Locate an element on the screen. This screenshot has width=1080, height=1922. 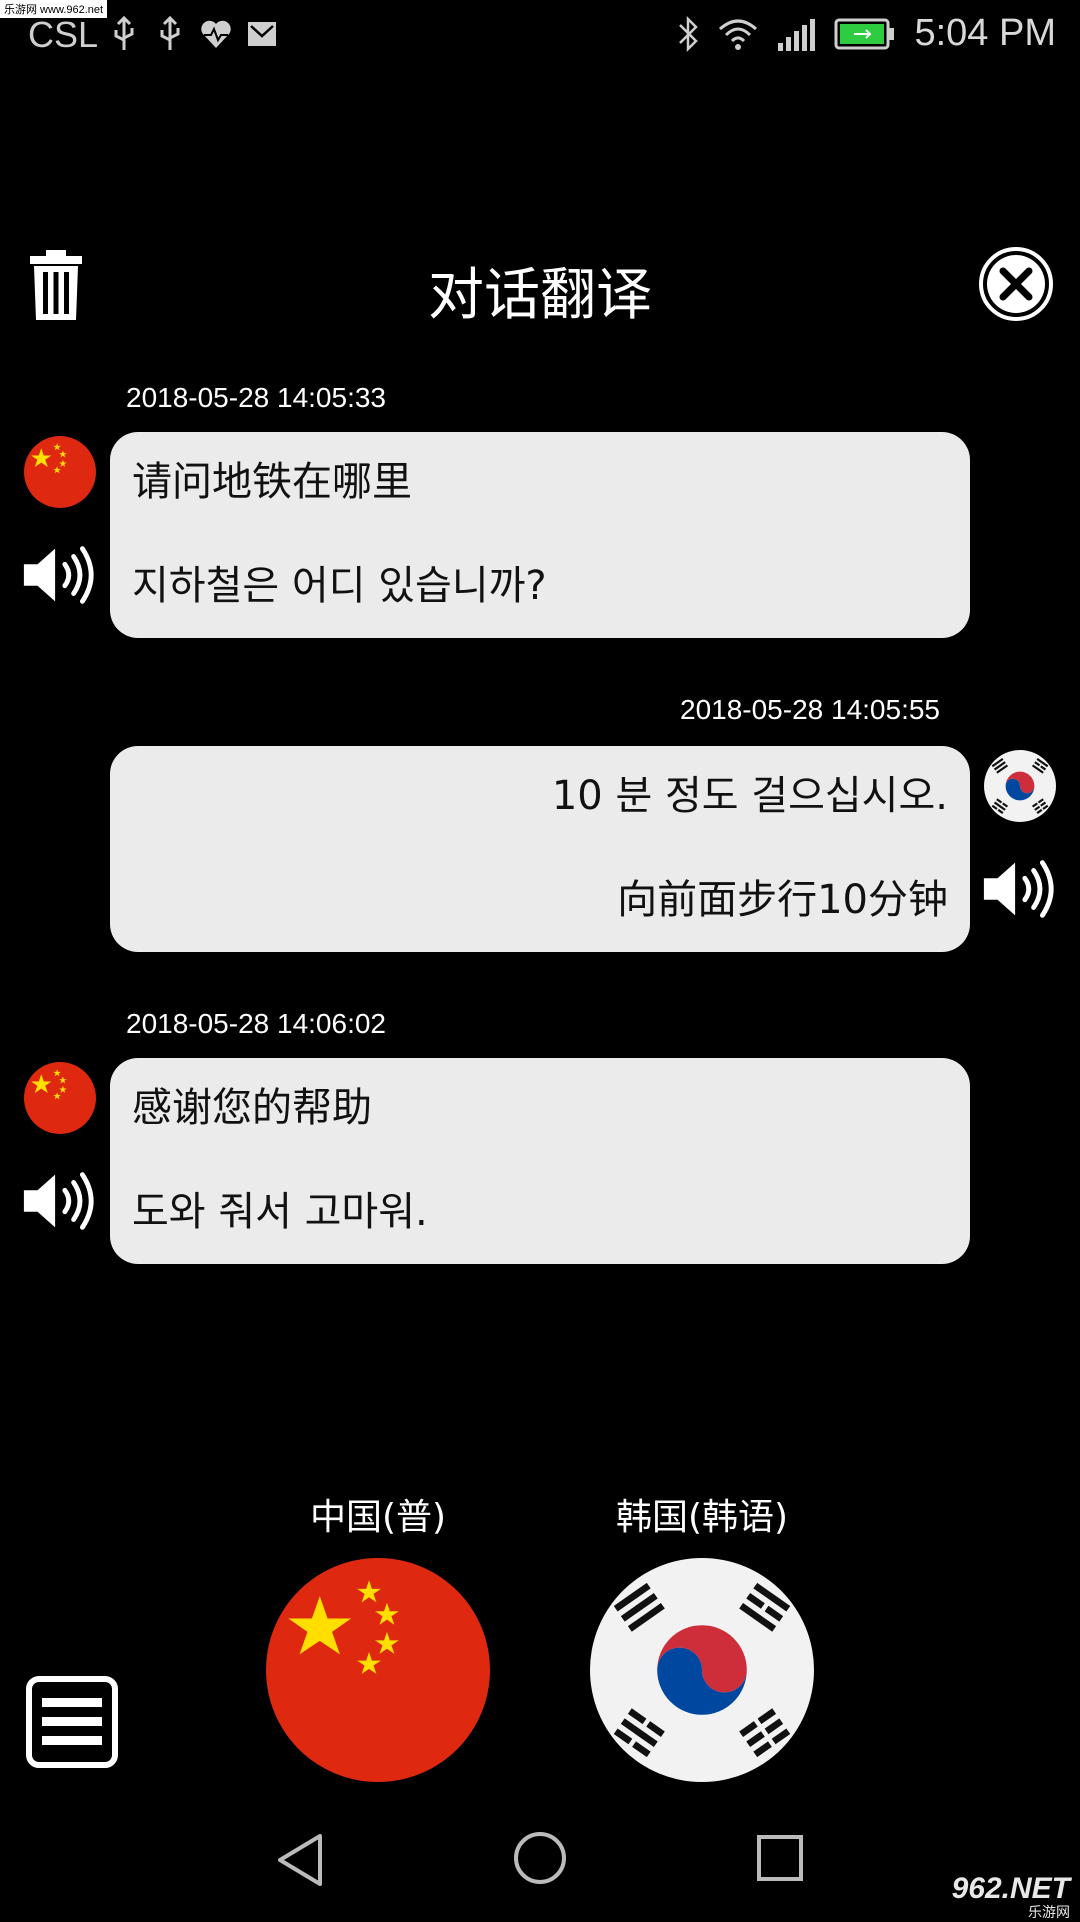
message-bubble: 请问地铁在哪里 지하철은 어디 있습니까? is located at coordinates (540, 535).